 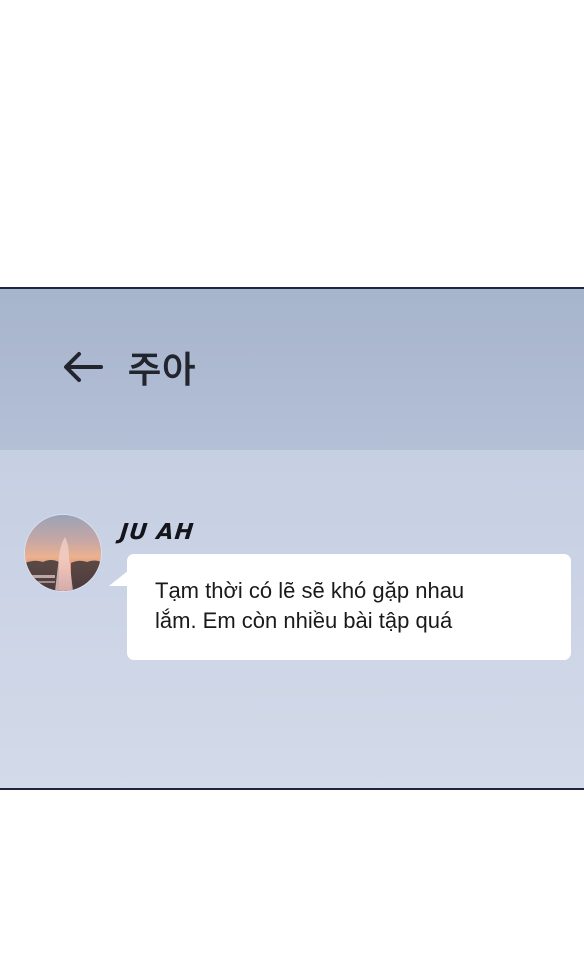 What do you see at coordinates (119, 582) in the screenshot?
I see `bubble-tail` at bounding box center [119, 582].